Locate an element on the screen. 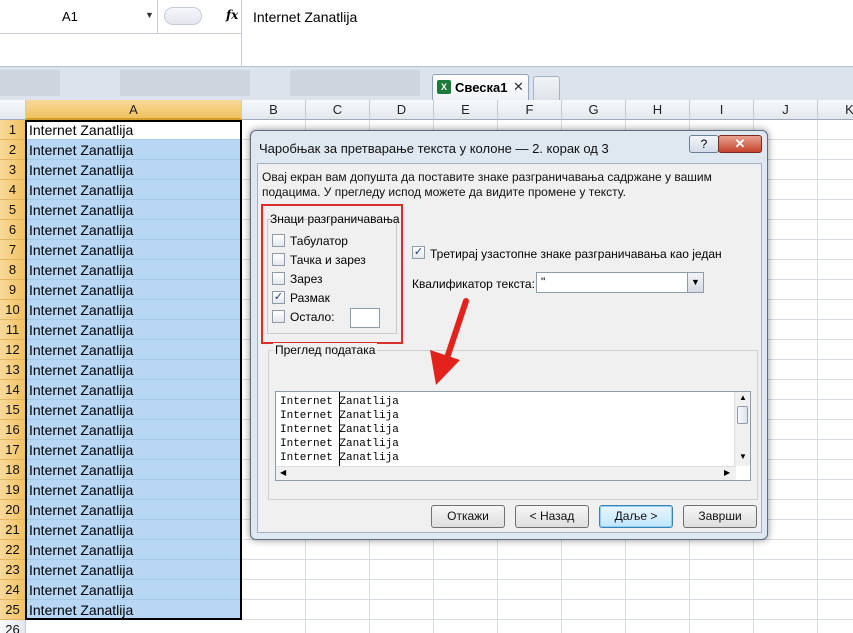  column-header-g: G is located at coordinates (594, 110).